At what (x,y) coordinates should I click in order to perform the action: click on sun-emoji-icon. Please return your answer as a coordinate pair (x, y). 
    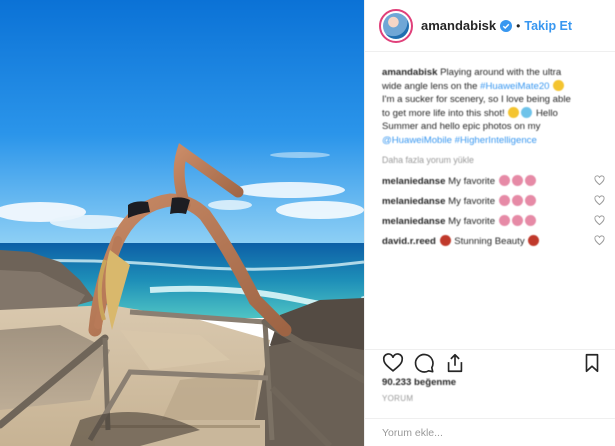
    Looking at the image, I should click on (514, 112).